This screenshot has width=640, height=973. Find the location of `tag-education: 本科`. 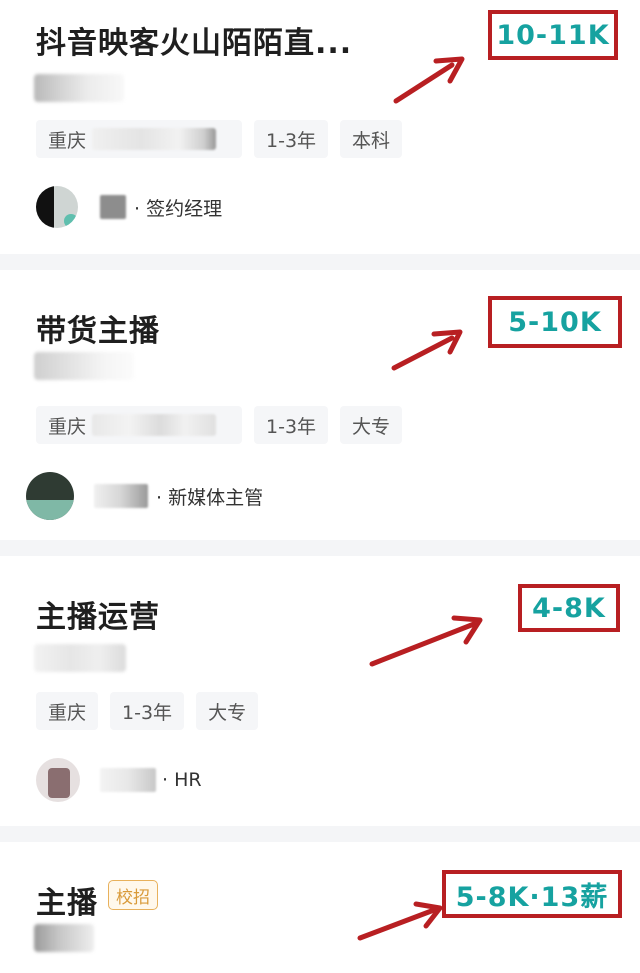

tag-education: 本科 is located at coordinates (371, 139).